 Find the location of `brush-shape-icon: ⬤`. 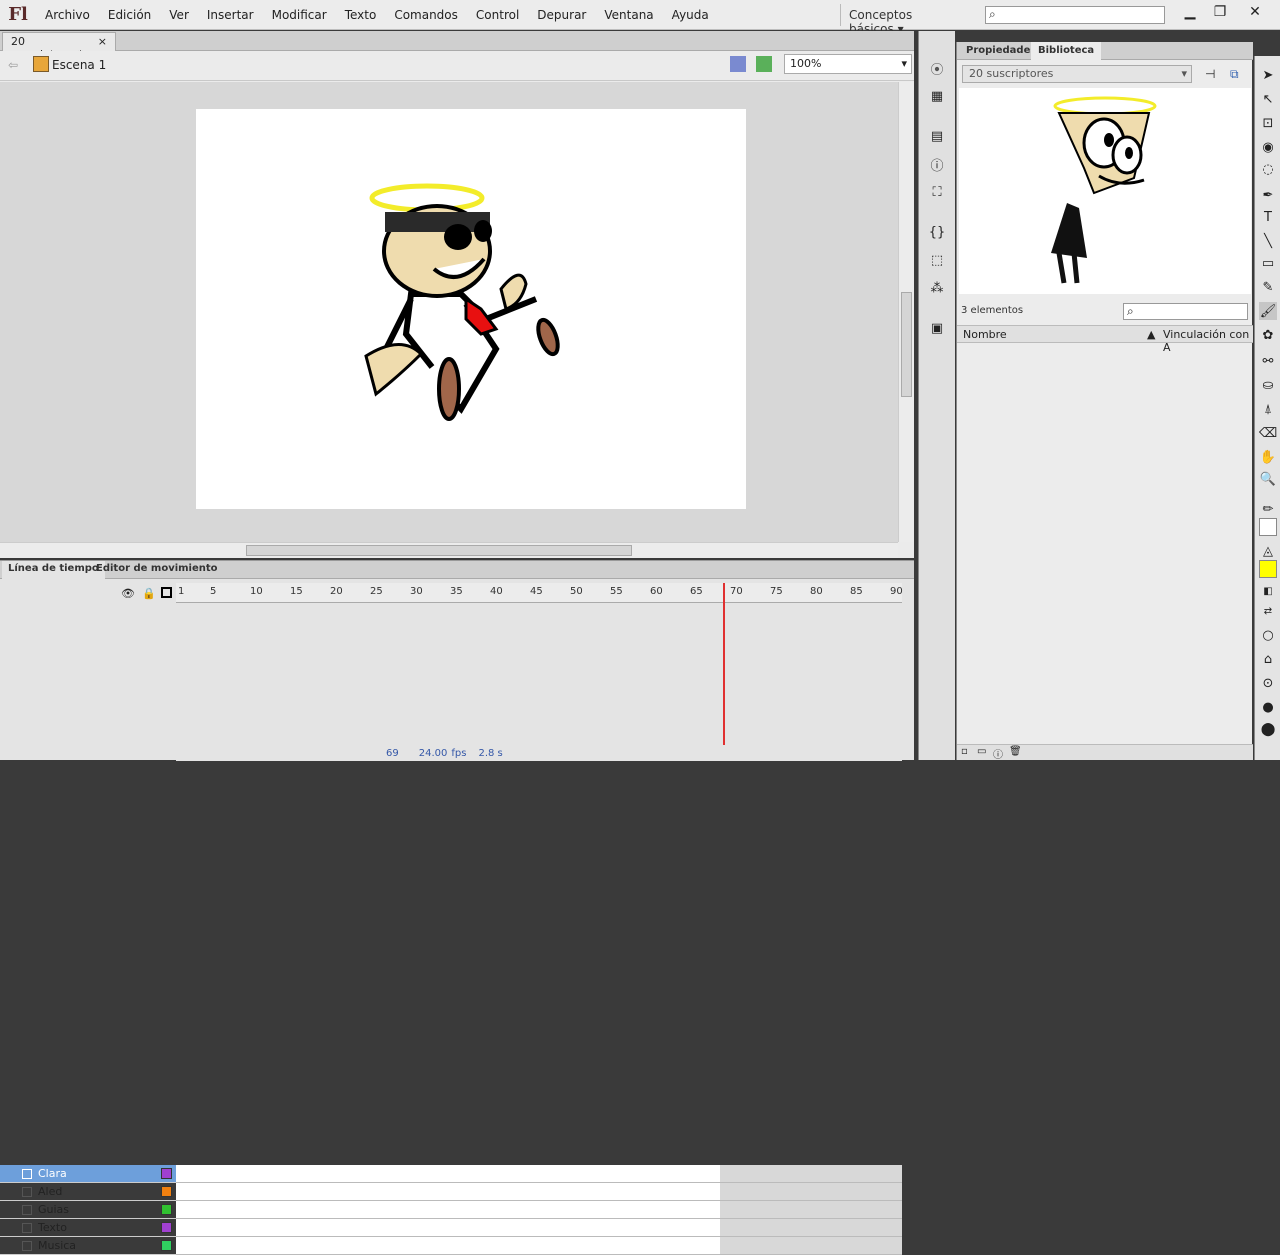

brush-shape-icon: ⬤ is located at coordinates (1268, 729).